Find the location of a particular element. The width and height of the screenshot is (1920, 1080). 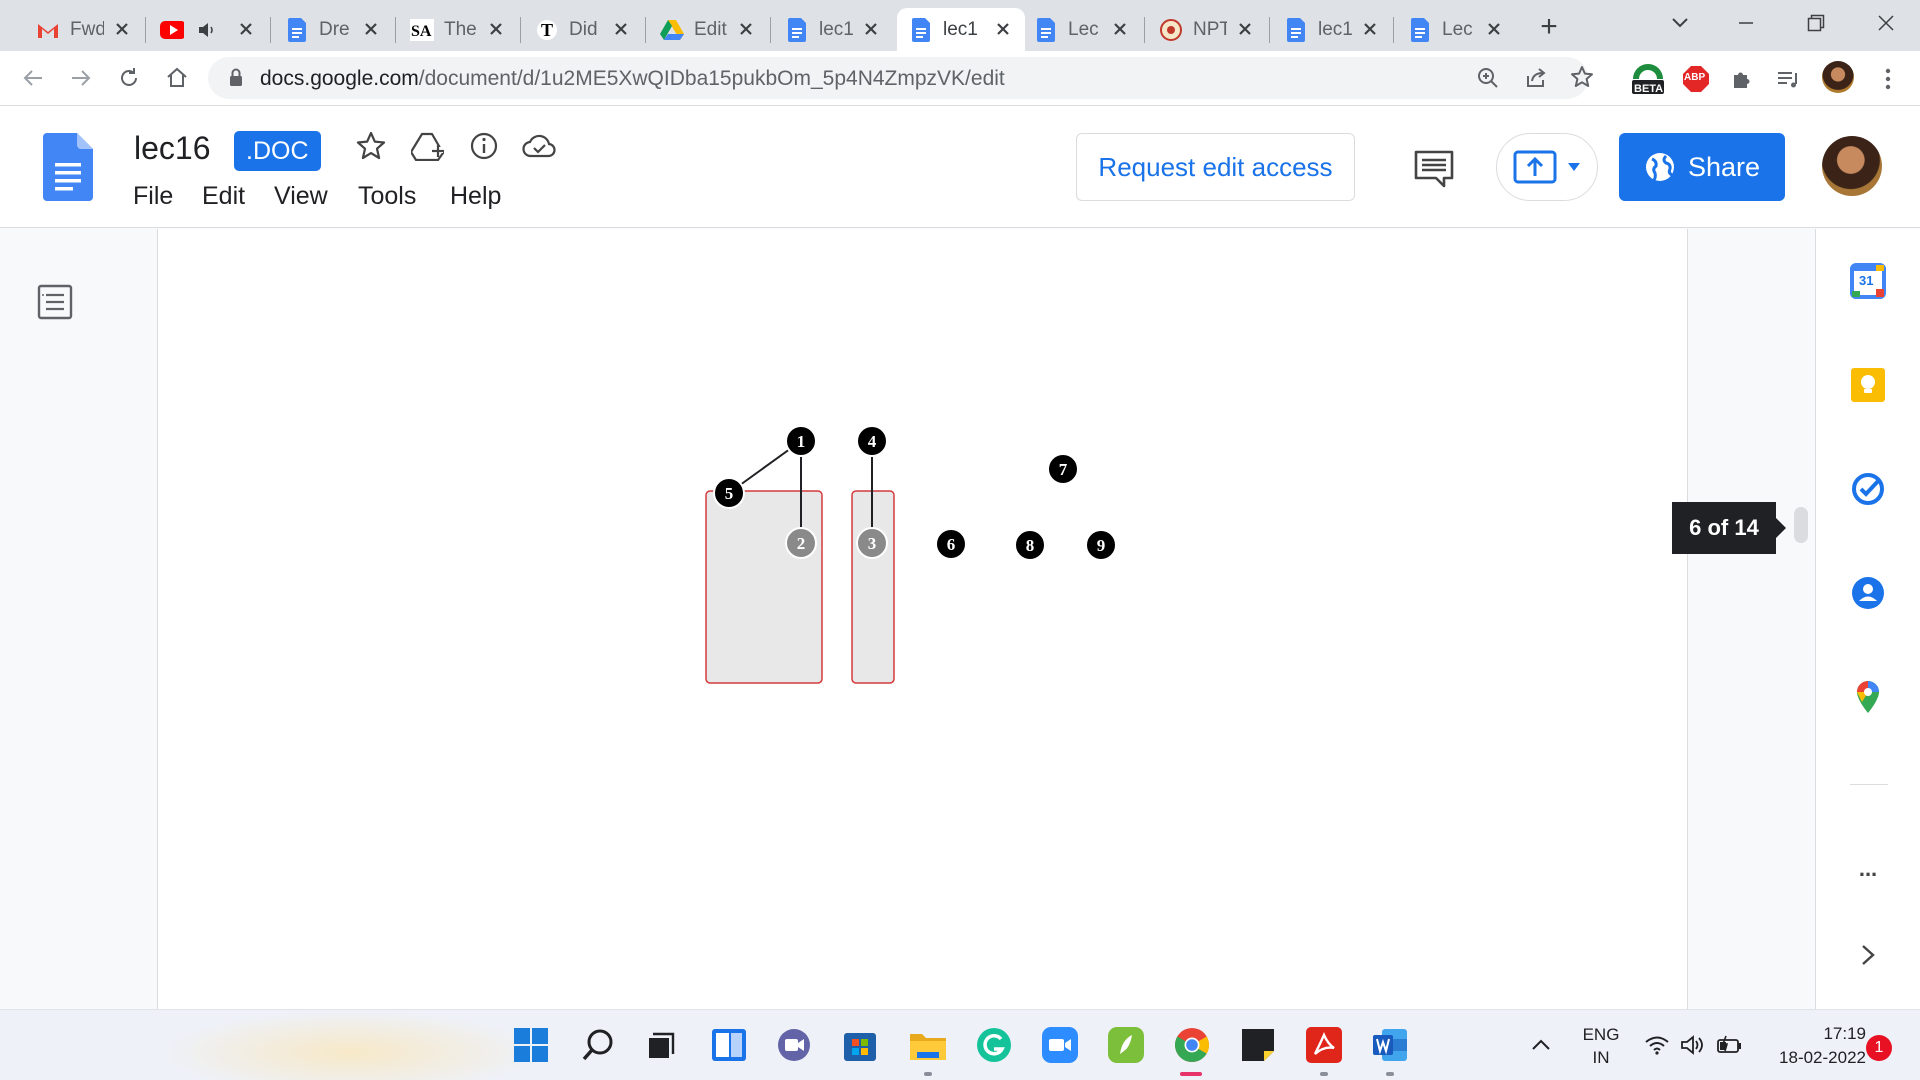

document-title: lec16 is located at coordinates (172, 148).